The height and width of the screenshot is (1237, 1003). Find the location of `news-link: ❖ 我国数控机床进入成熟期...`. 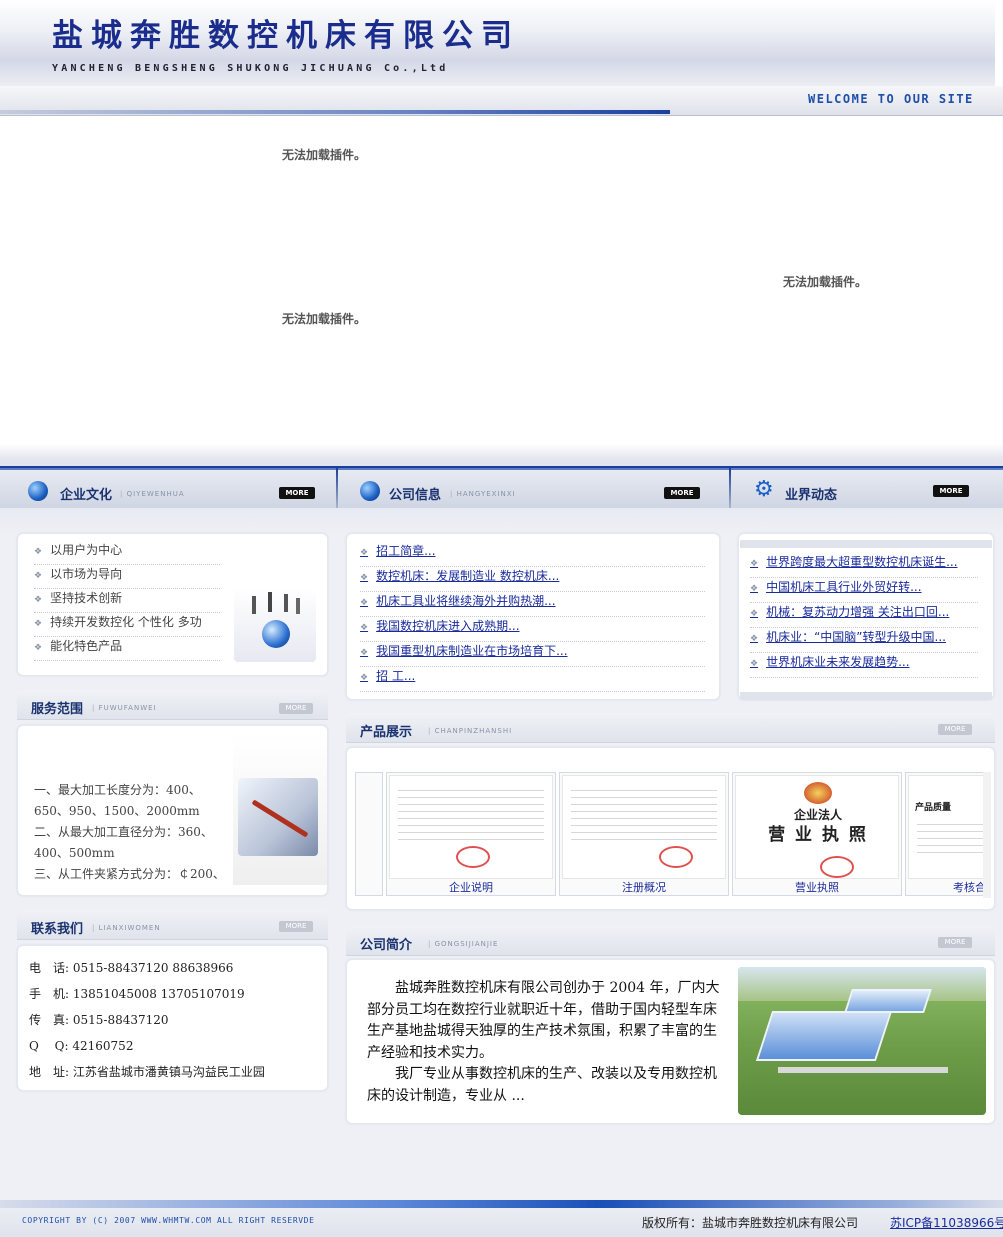

news-link: ❖ 我国数控机床进入成熟期... is located at coordinates (532, 629).